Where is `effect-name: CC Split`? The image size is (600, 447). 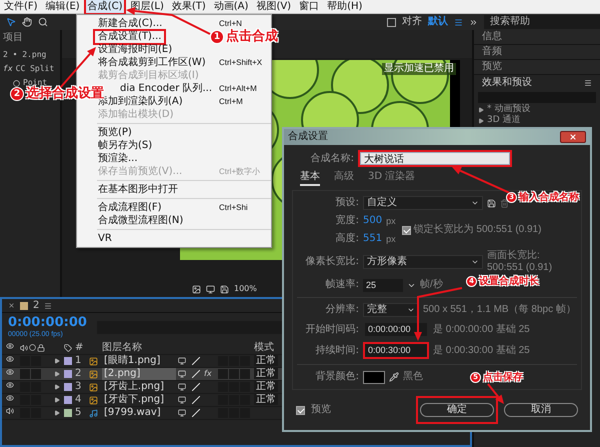
effect-name: CC Split is located at coordinates (35, 69).